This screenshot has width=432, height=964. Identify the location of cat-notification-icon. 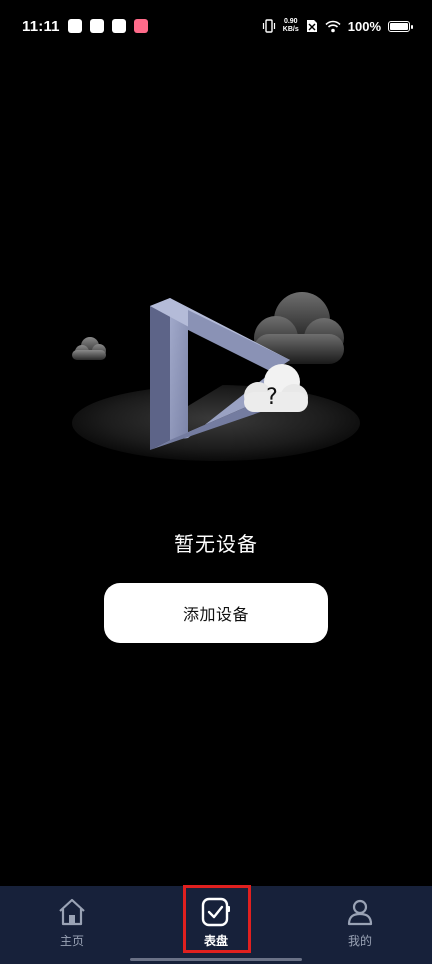
(118, 26).